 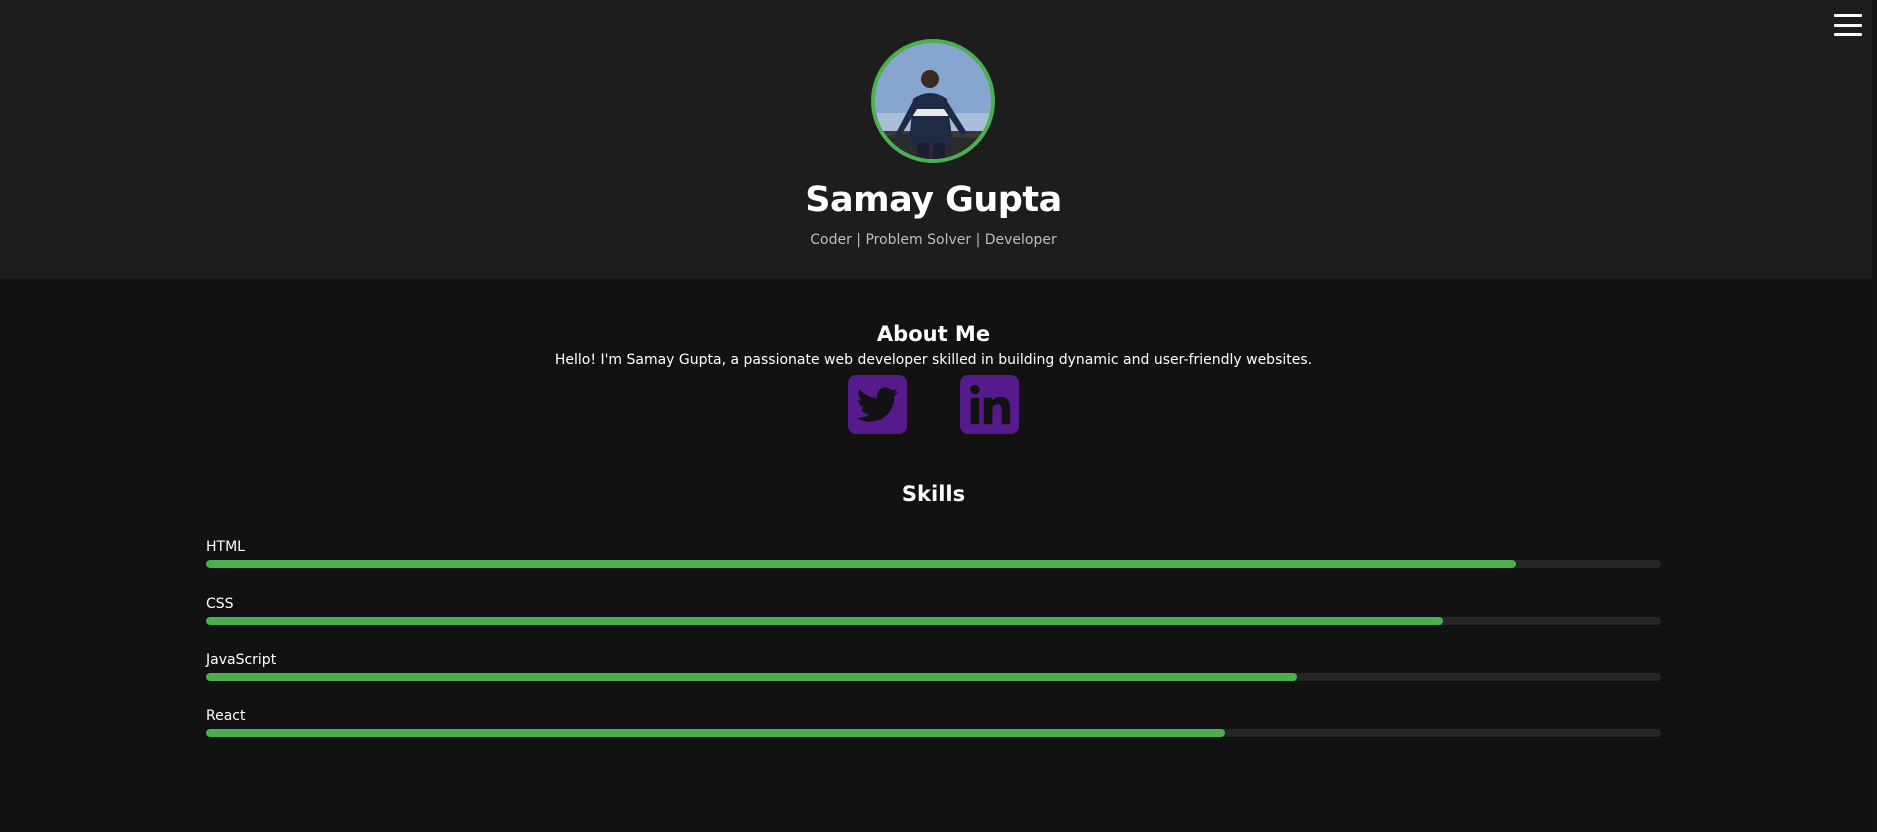 I want to click on linkedin-icon, so click(x=989, y=404).